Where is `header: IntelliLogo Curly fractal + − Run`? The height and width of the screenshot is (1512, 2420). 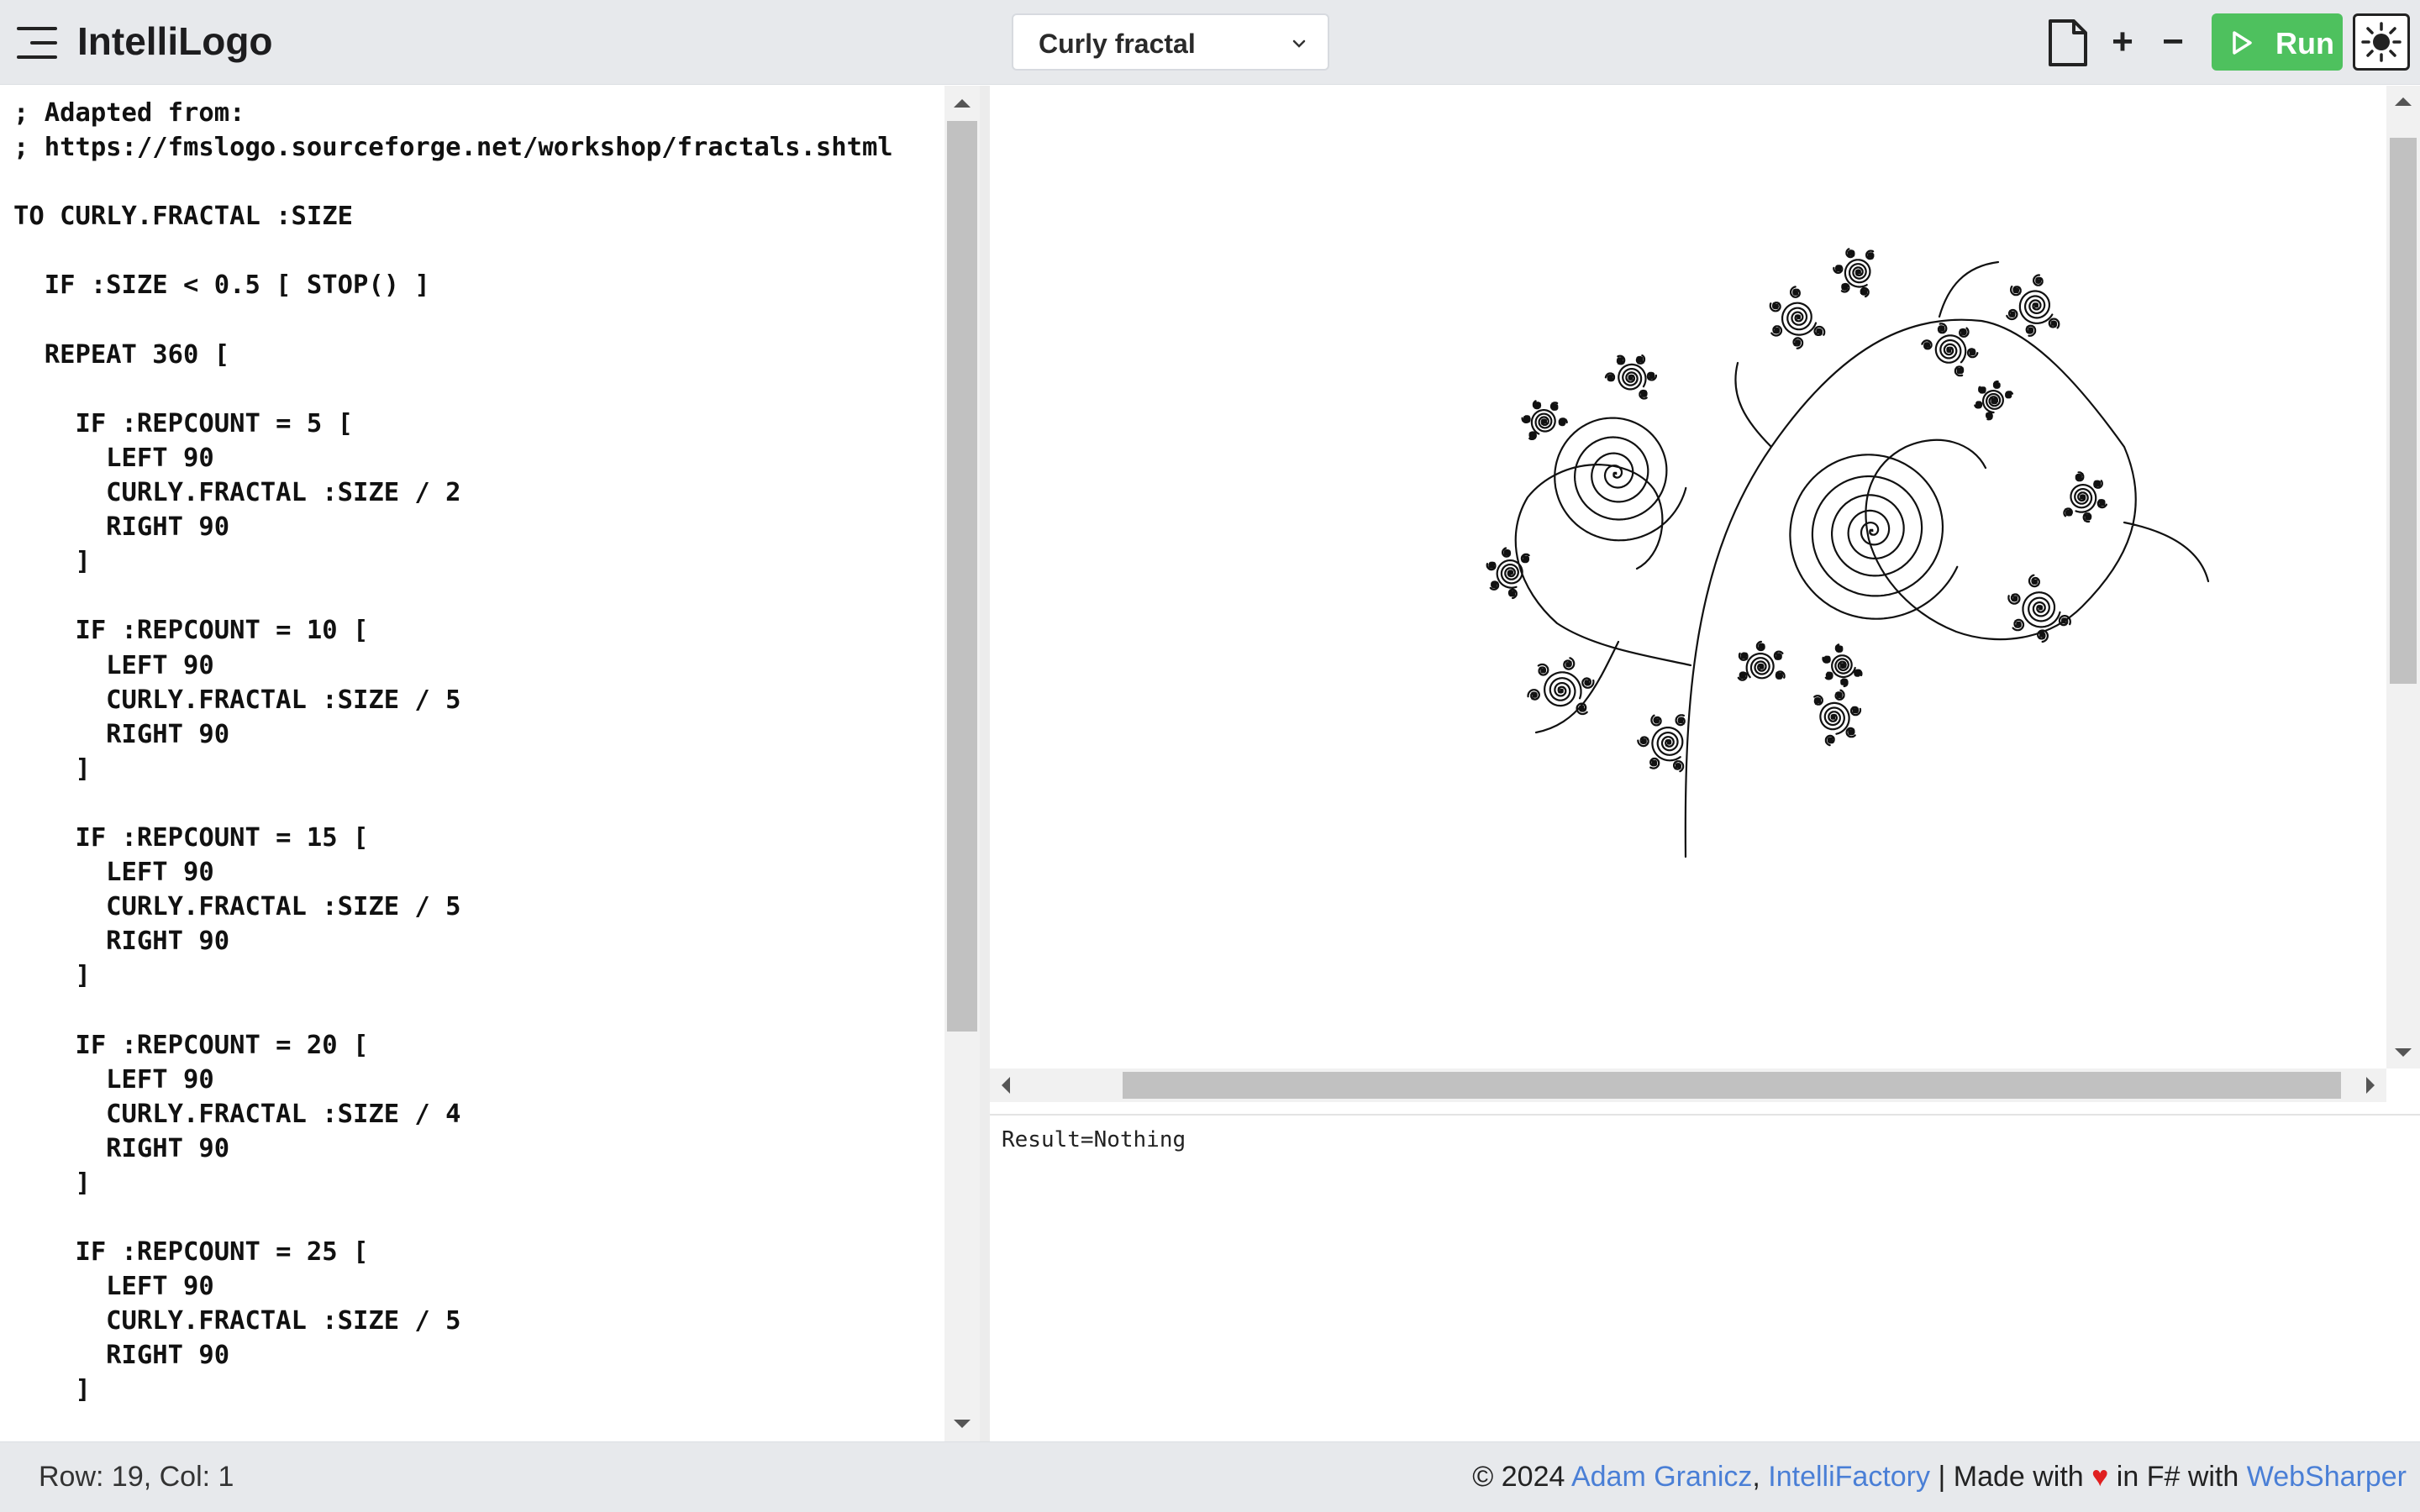
header: IntelliLogo Curly fractal + − Run is located at coordinates (1210, 42).